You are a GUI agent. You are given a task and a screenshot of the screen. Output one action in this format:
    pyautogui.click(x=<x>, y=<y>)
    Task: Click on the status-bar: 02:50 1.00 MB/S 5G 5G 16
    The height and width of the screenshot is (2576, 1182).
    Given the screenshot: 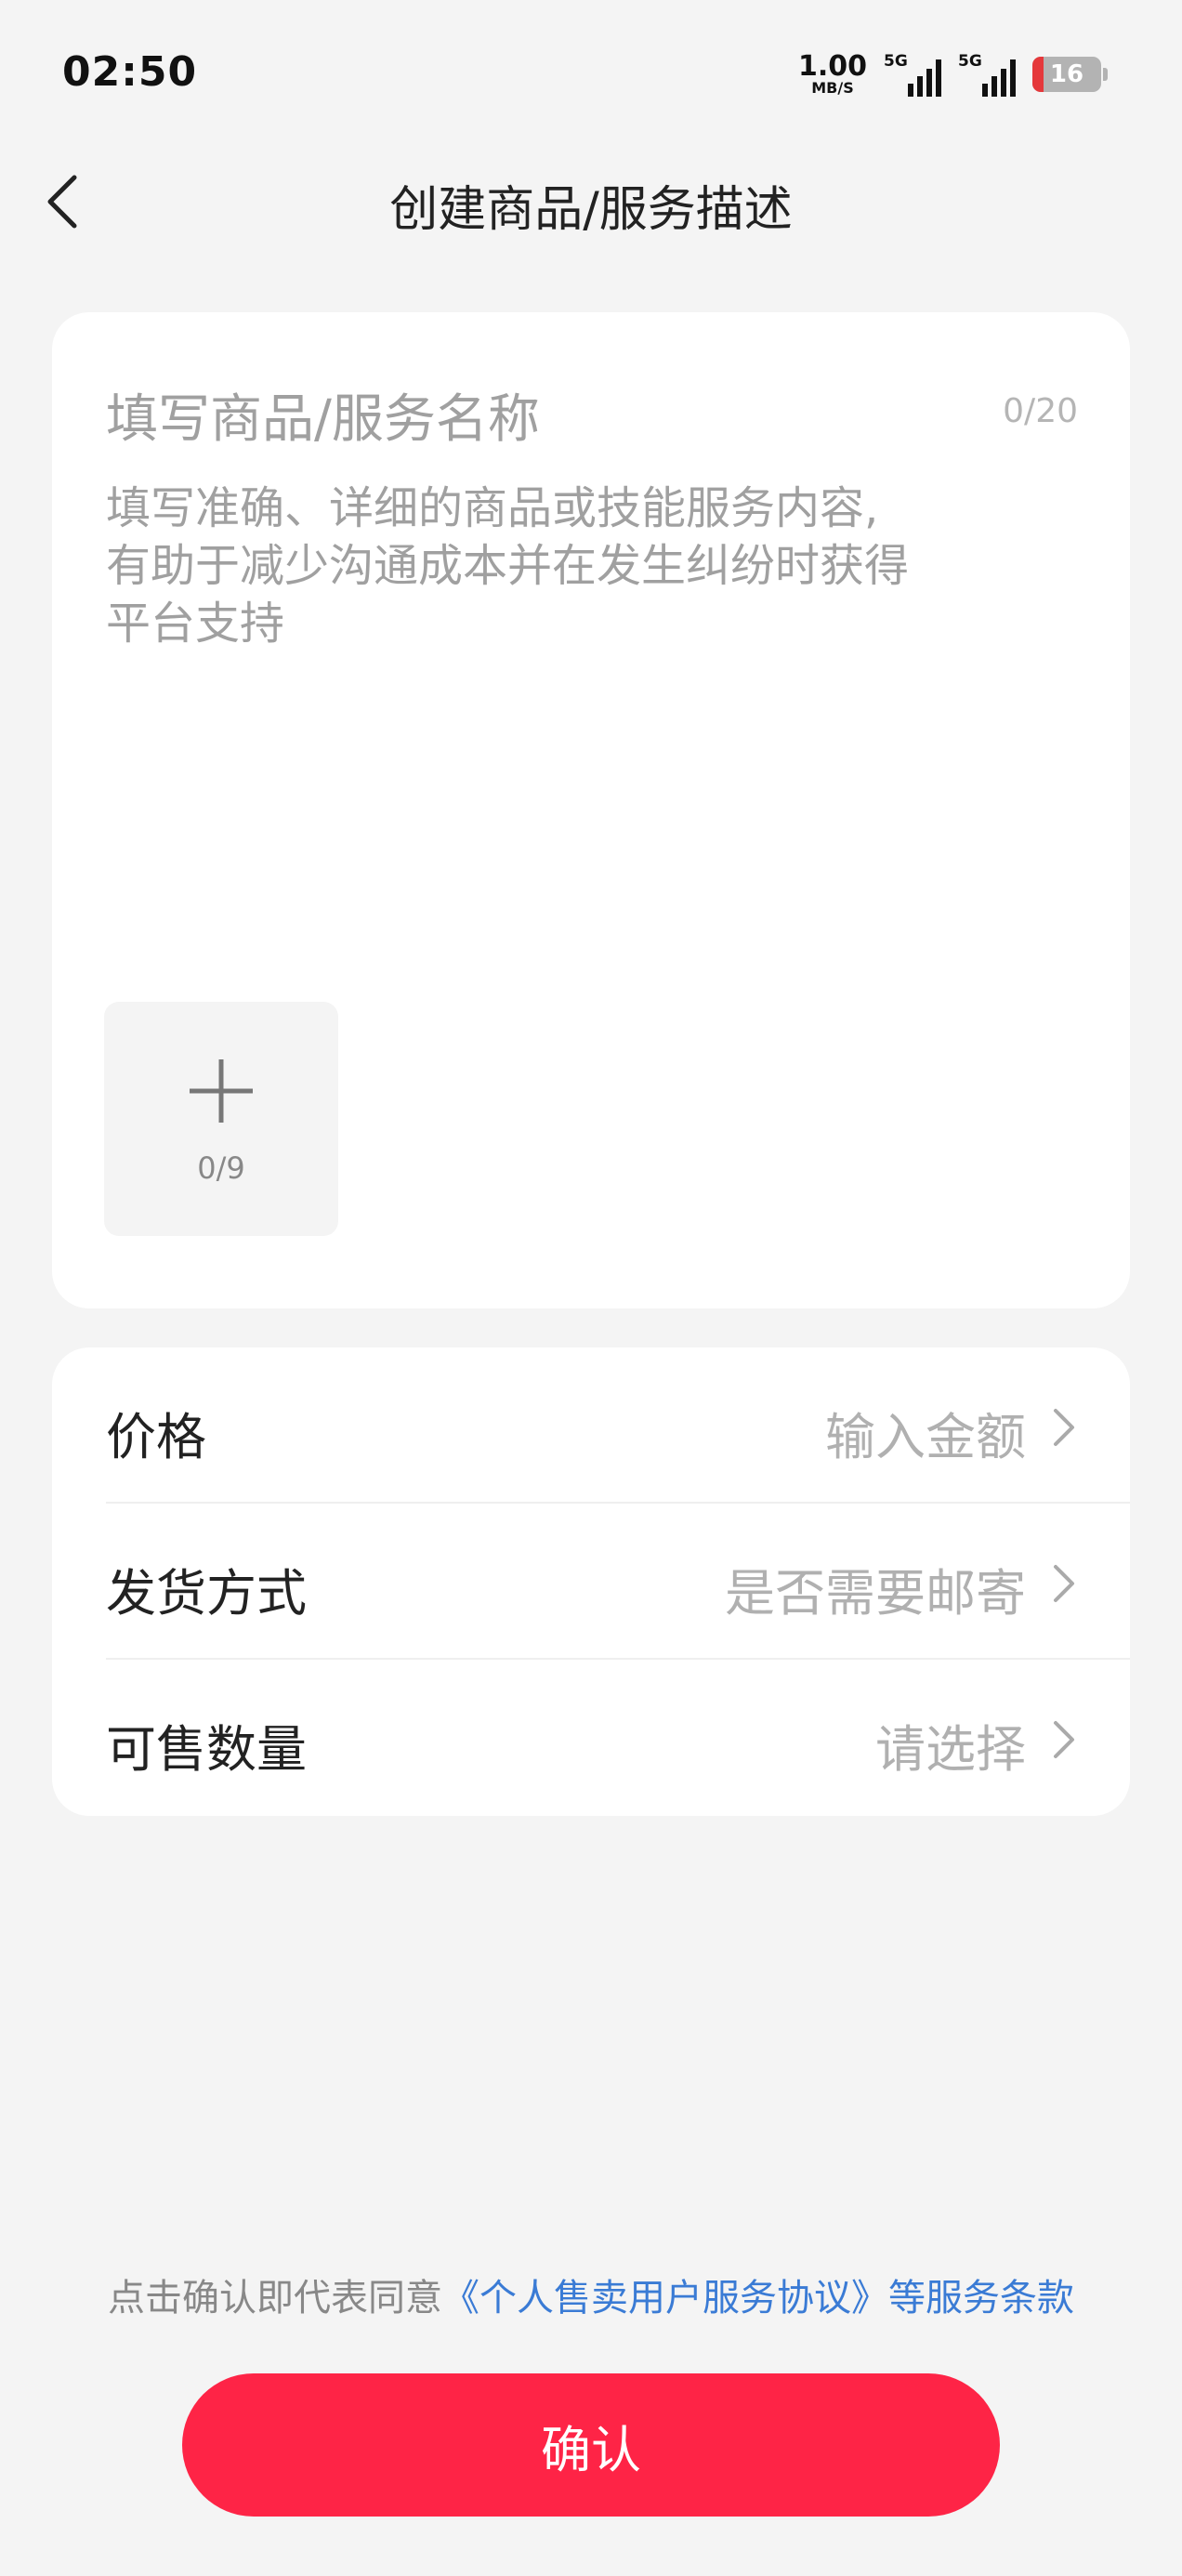 What is the action you would take?
    pyautogui.click(x=591, y=76)
    